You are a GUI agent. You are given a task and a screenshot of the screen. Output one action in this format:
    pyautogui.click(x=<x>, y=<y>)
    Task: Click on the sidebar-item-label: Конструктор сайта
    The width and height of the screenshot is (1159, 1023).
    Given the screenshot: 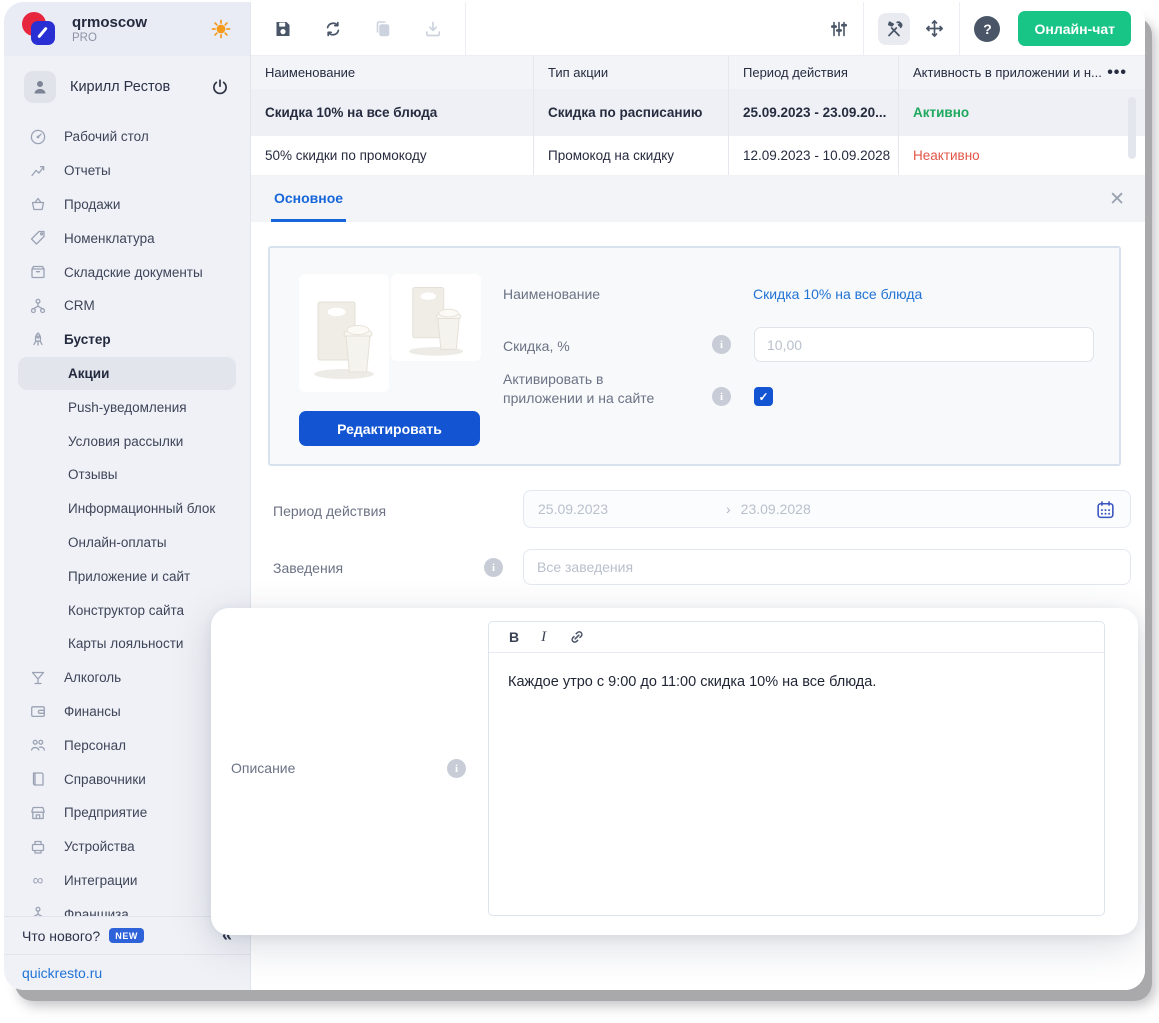 What is the action you would take?
    pyautogui.click(x=126, y=610)
    